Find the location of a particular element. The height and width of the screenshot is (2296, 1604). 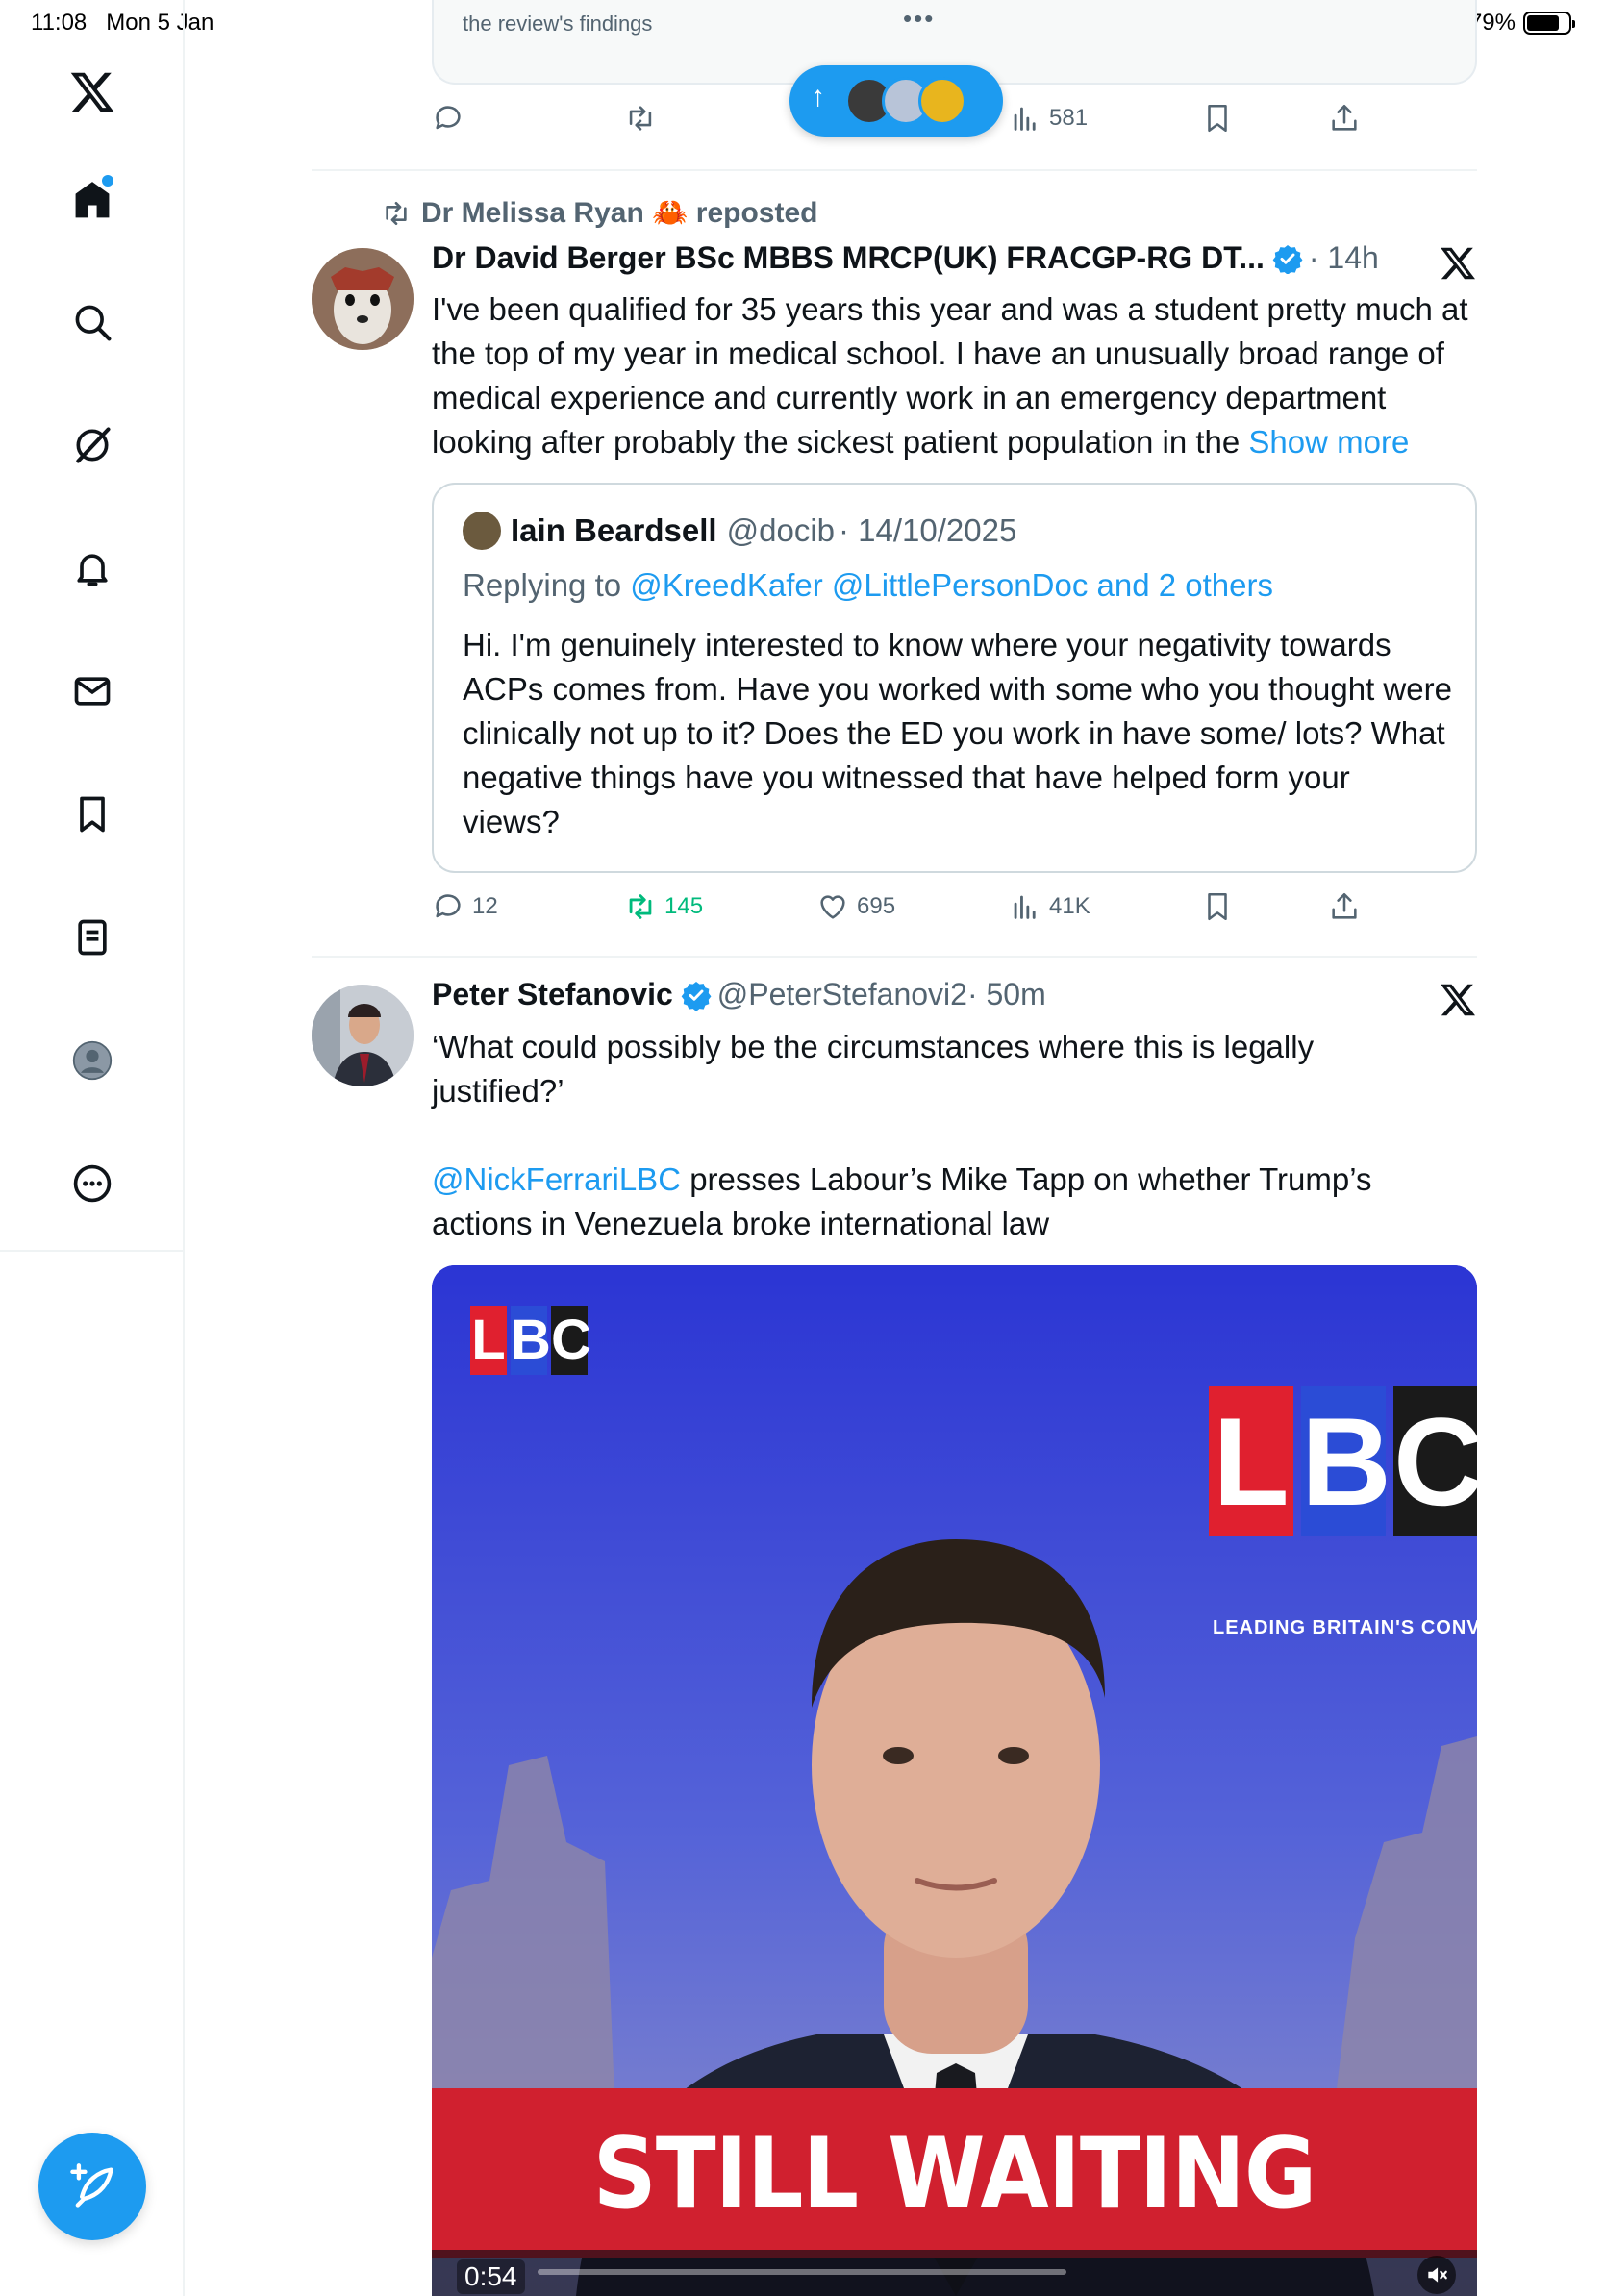

quote-date: · 14/10/2025 is located at coordinates (928, 530).